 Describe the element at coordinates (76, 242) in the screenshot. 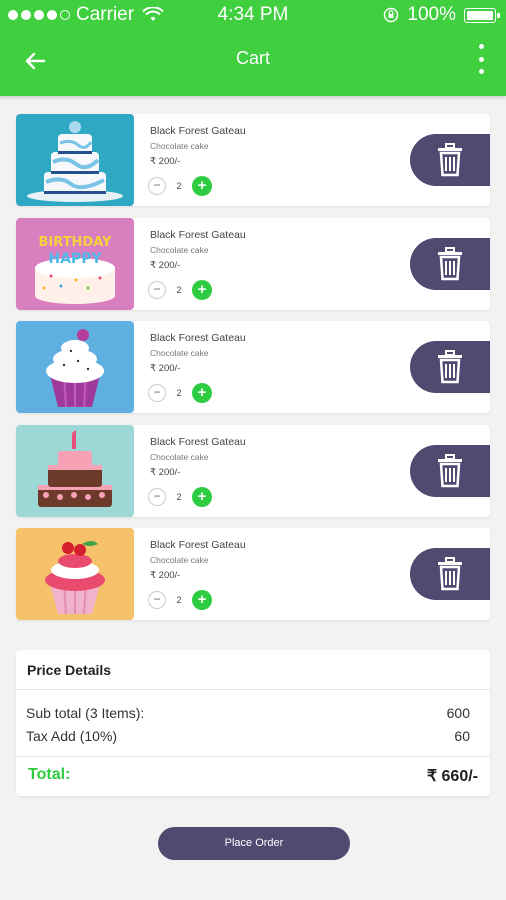

I see `svg-text: BIRTHDAY` at that location.